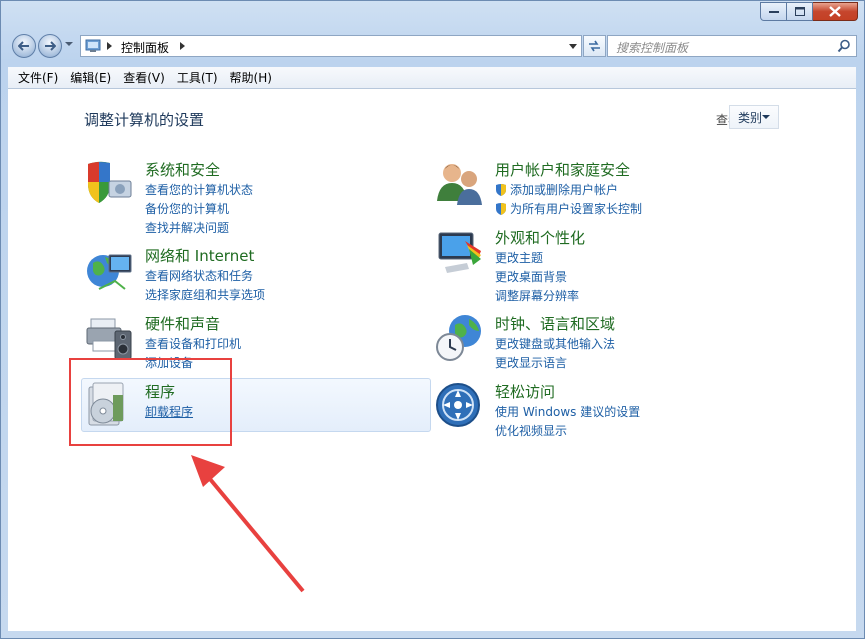 The height and width of the screenshot is (639, 865). What do you see at coordinates (255, 197) in the screenshot?
I see `category-system-security: 系统和安全 查看您的计算机状态 备份您的计算机 查找并解决问题` at bounding box center [255, 197].